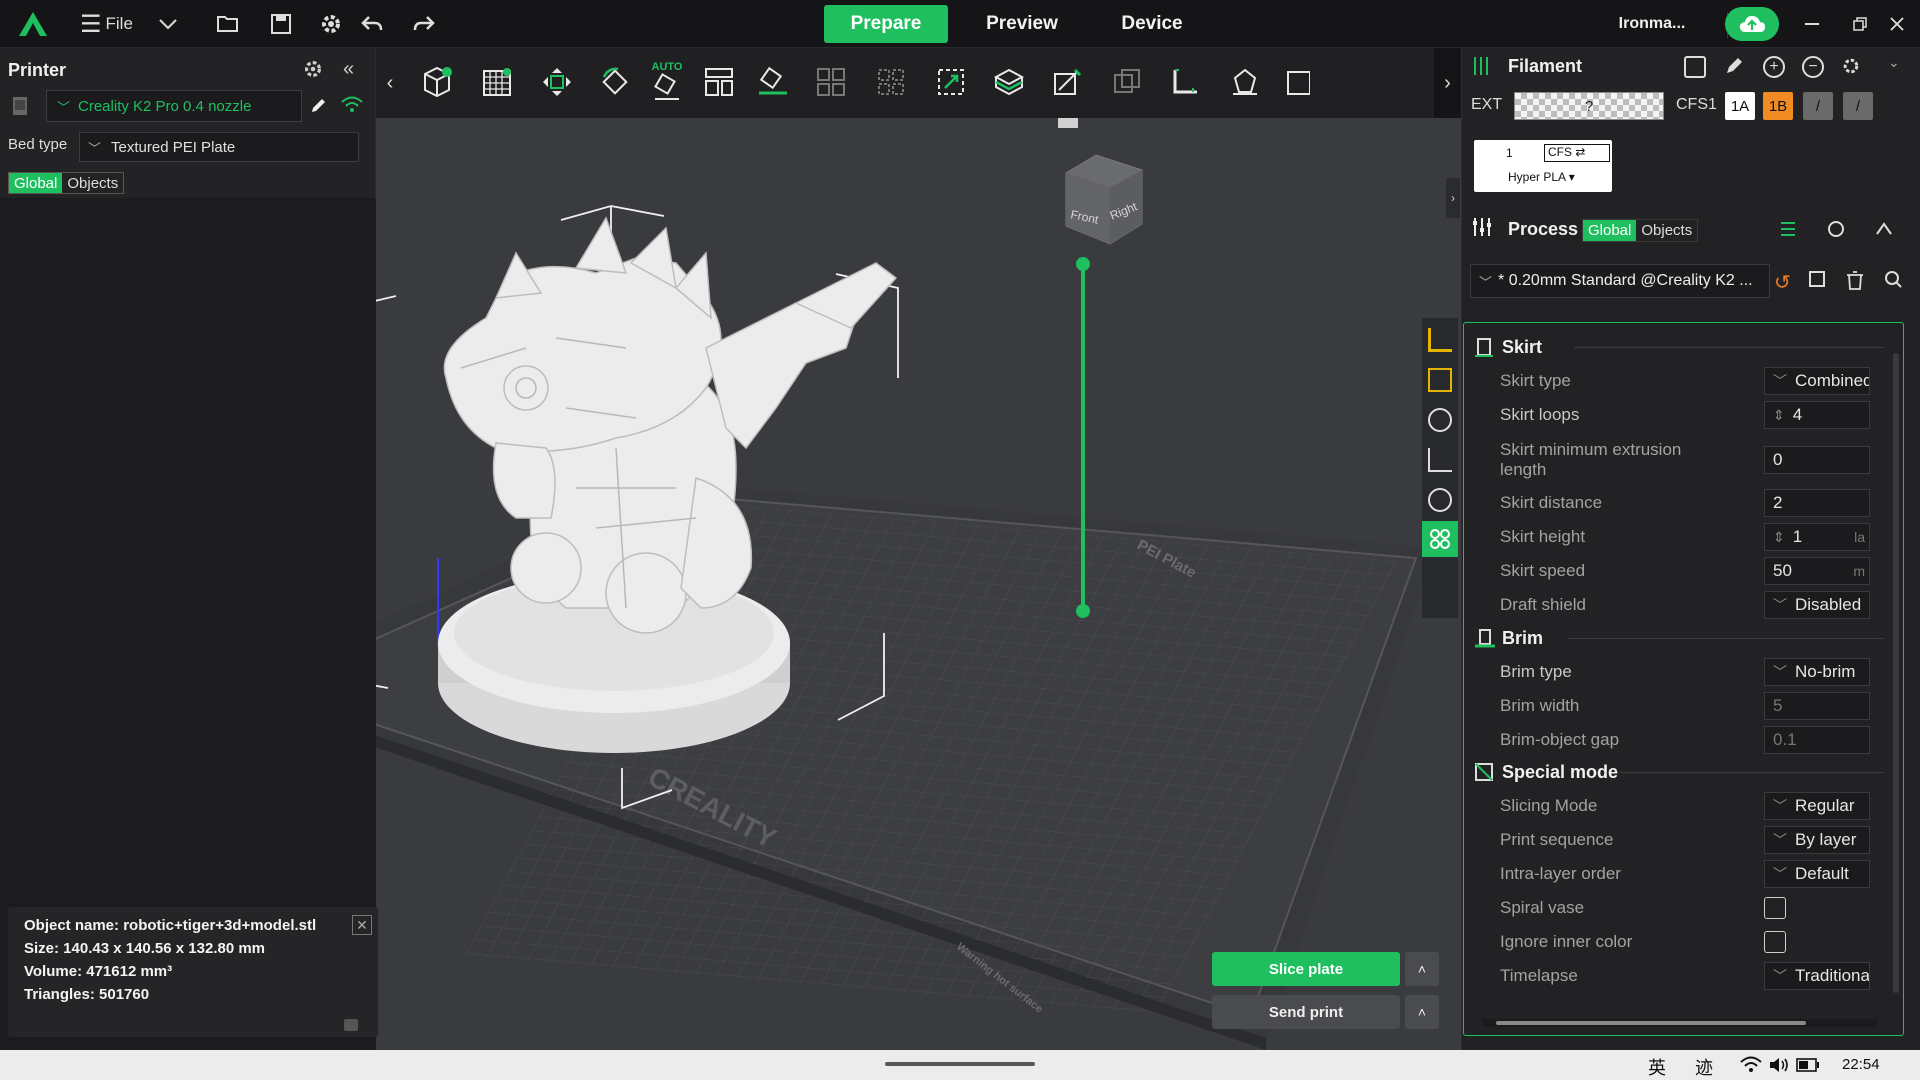 This screenshot has height=1080, width=1920. I want to click on assembly-icon, so click(1245, 82).